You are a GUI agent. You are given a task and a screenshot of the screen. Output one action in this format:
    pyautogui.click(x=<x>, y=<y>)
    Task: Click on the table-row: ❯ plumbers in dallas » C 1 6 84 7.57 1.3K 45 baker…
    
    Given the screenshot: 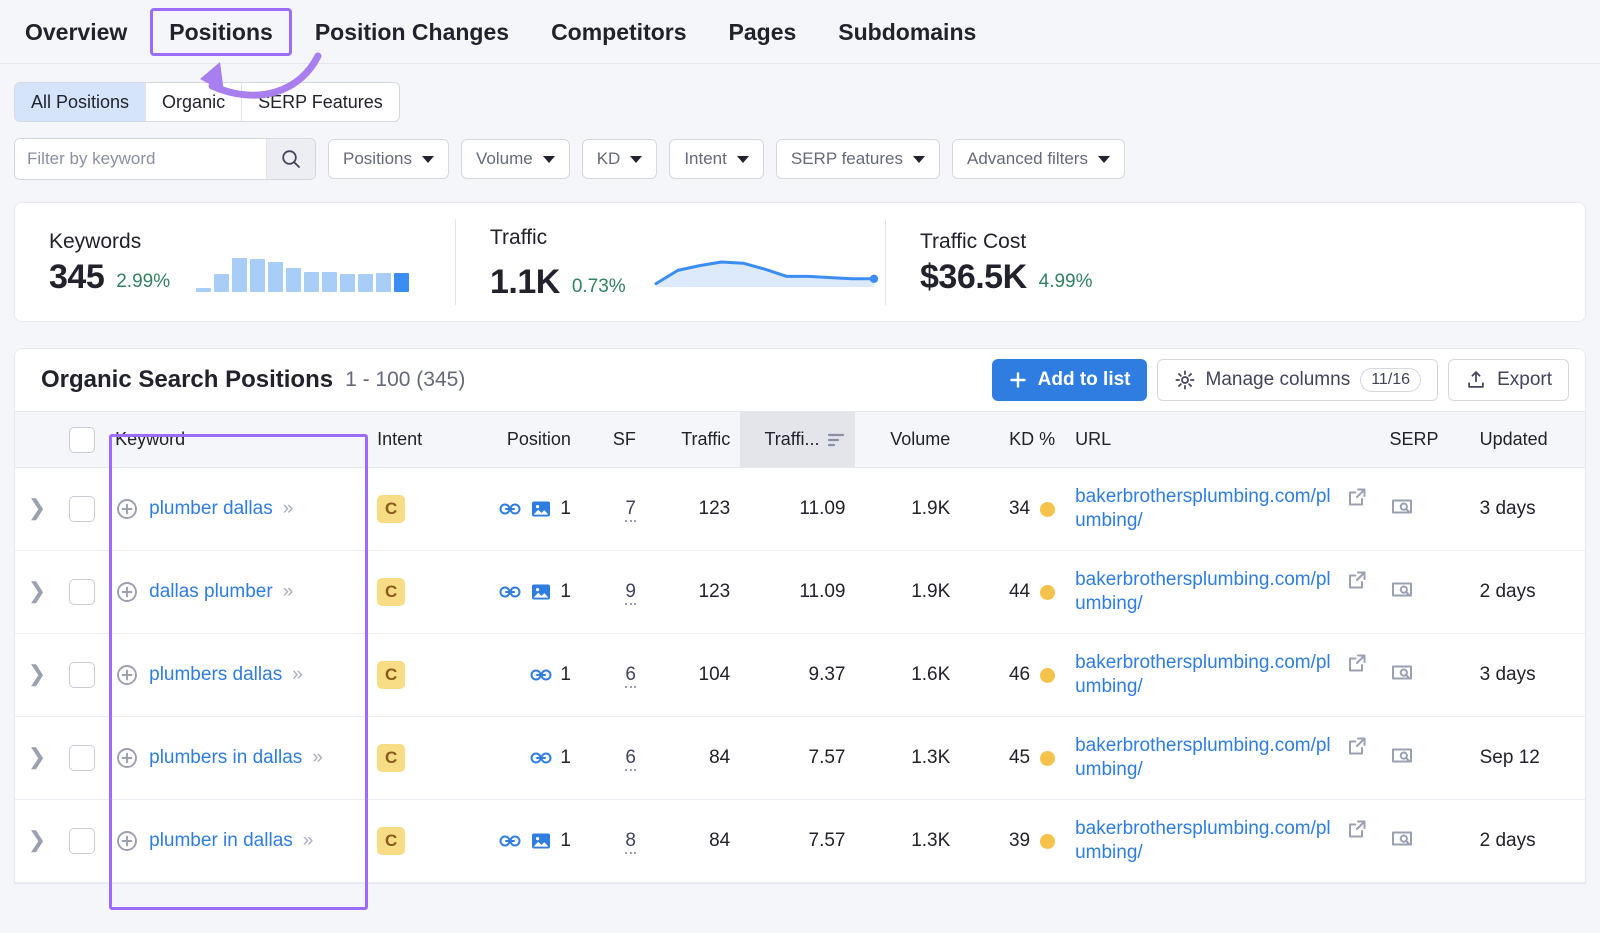 What is the action you would take?
    pyautogui.click(x=800, y=758)
    